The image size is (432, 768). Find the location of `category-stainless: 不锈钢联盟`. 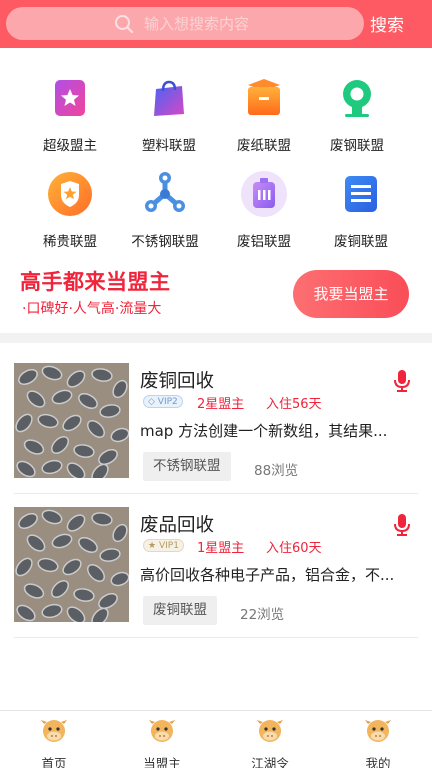

category-stainless: 不锈钢联盟 is located at coordinates (165, 209).